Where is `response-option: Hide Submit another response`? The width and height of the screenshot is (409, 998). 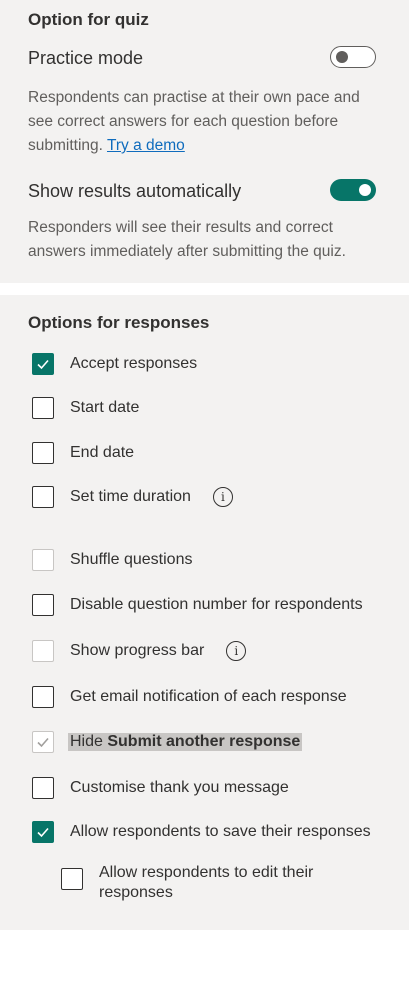 response-option: Hide Submit another response is located at coordinates (167, 742).